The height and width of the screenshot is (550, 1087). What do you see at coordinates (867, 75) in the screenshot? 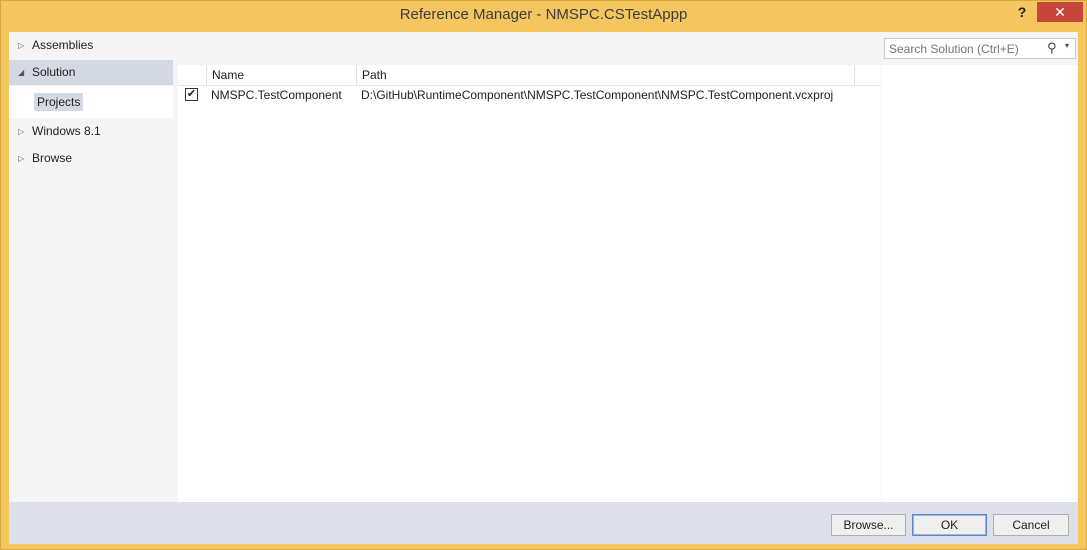
I see `column-header-spacer` at bounding box center [867, 75].